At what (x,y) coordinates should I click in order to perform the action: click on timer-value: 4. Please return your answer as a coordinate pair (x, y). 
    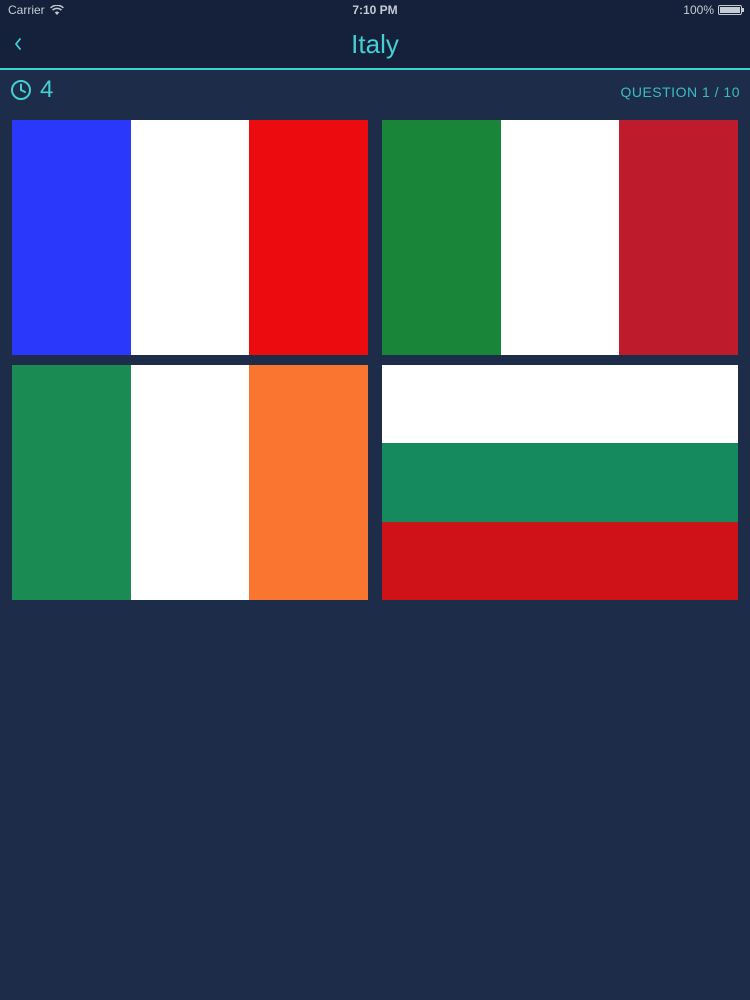
    Looking at the image, I should click on (47, 89).